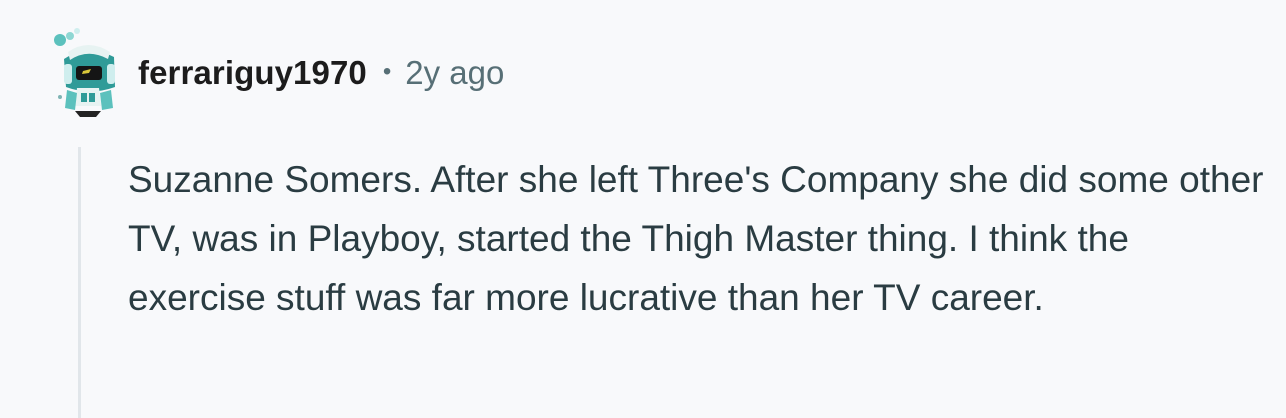  What do you see at coordinates (84, 72) in the screenshot?
I see `robot-avatar-icon` at bounding box center [84, 72].